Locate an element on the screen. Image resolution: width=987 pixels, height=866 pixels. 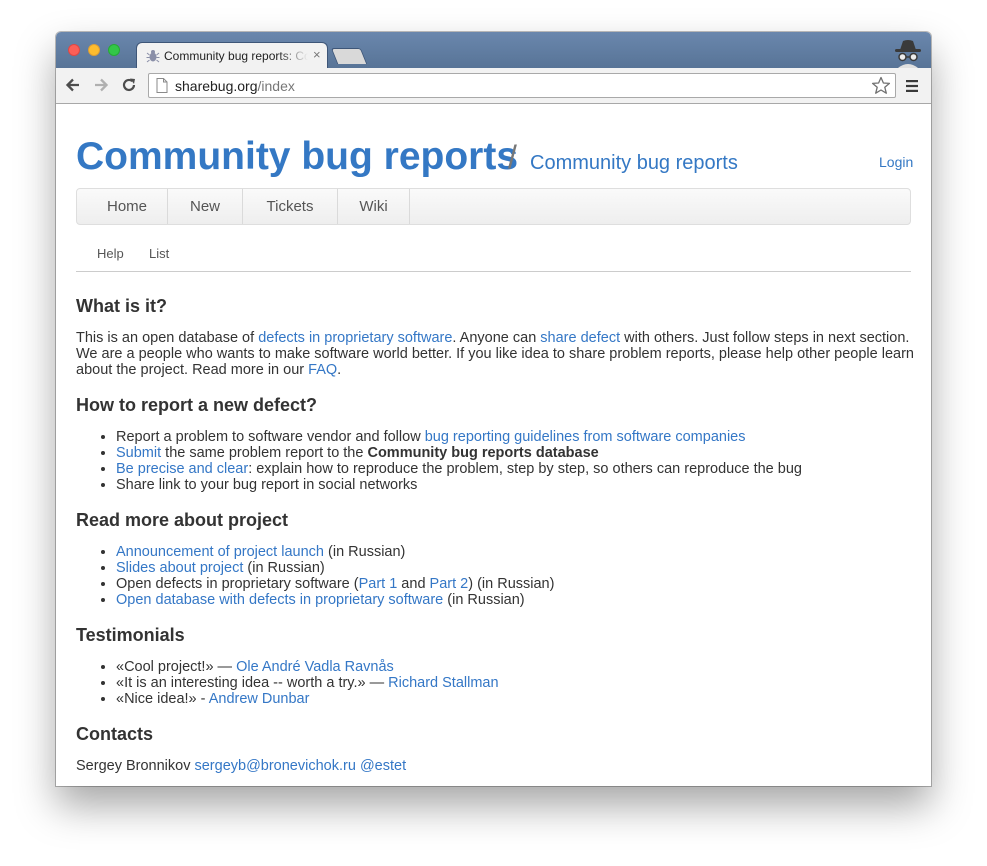
page-icon is located at coordinates (162, 85).